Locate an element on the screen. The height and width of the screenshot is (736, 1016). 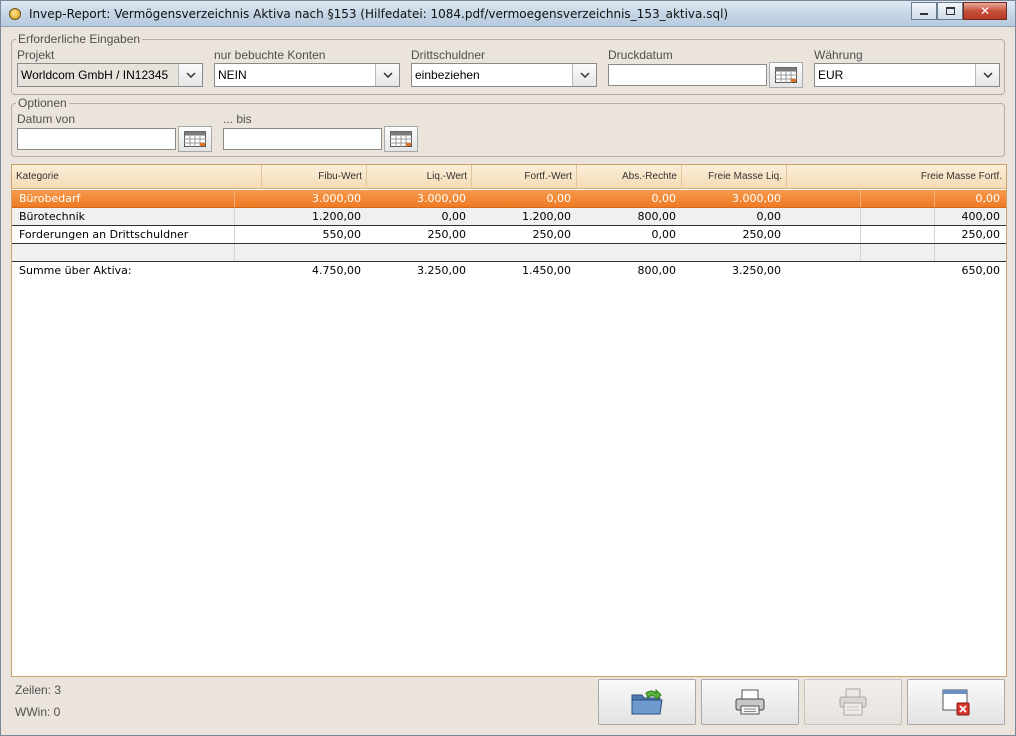
row-count-label: Zeilen: 3 is located at coordinates (38, 690).